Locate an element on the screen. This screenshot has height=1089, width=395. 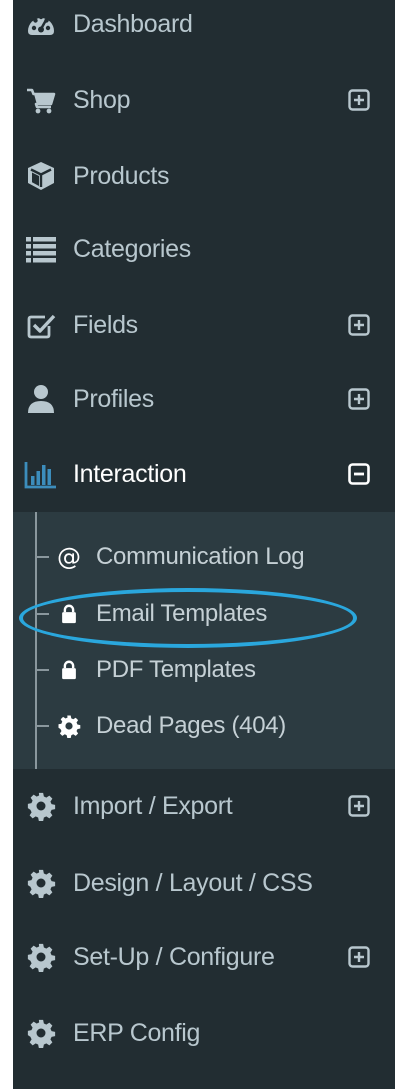
menu-item-setup-configure: Set-Up / Configure is located at coordinates (204, 957).